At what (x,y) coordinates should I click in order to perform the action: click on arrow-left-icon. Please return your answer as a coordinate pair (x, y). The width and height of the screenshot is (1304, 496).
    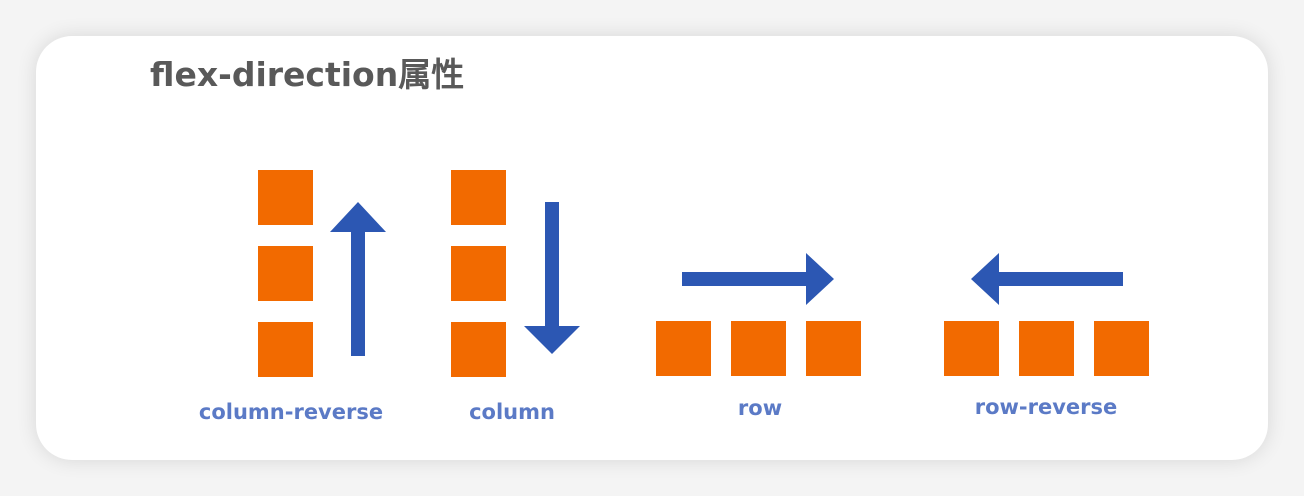
    Looking at the image, I should click on (1047, 279).